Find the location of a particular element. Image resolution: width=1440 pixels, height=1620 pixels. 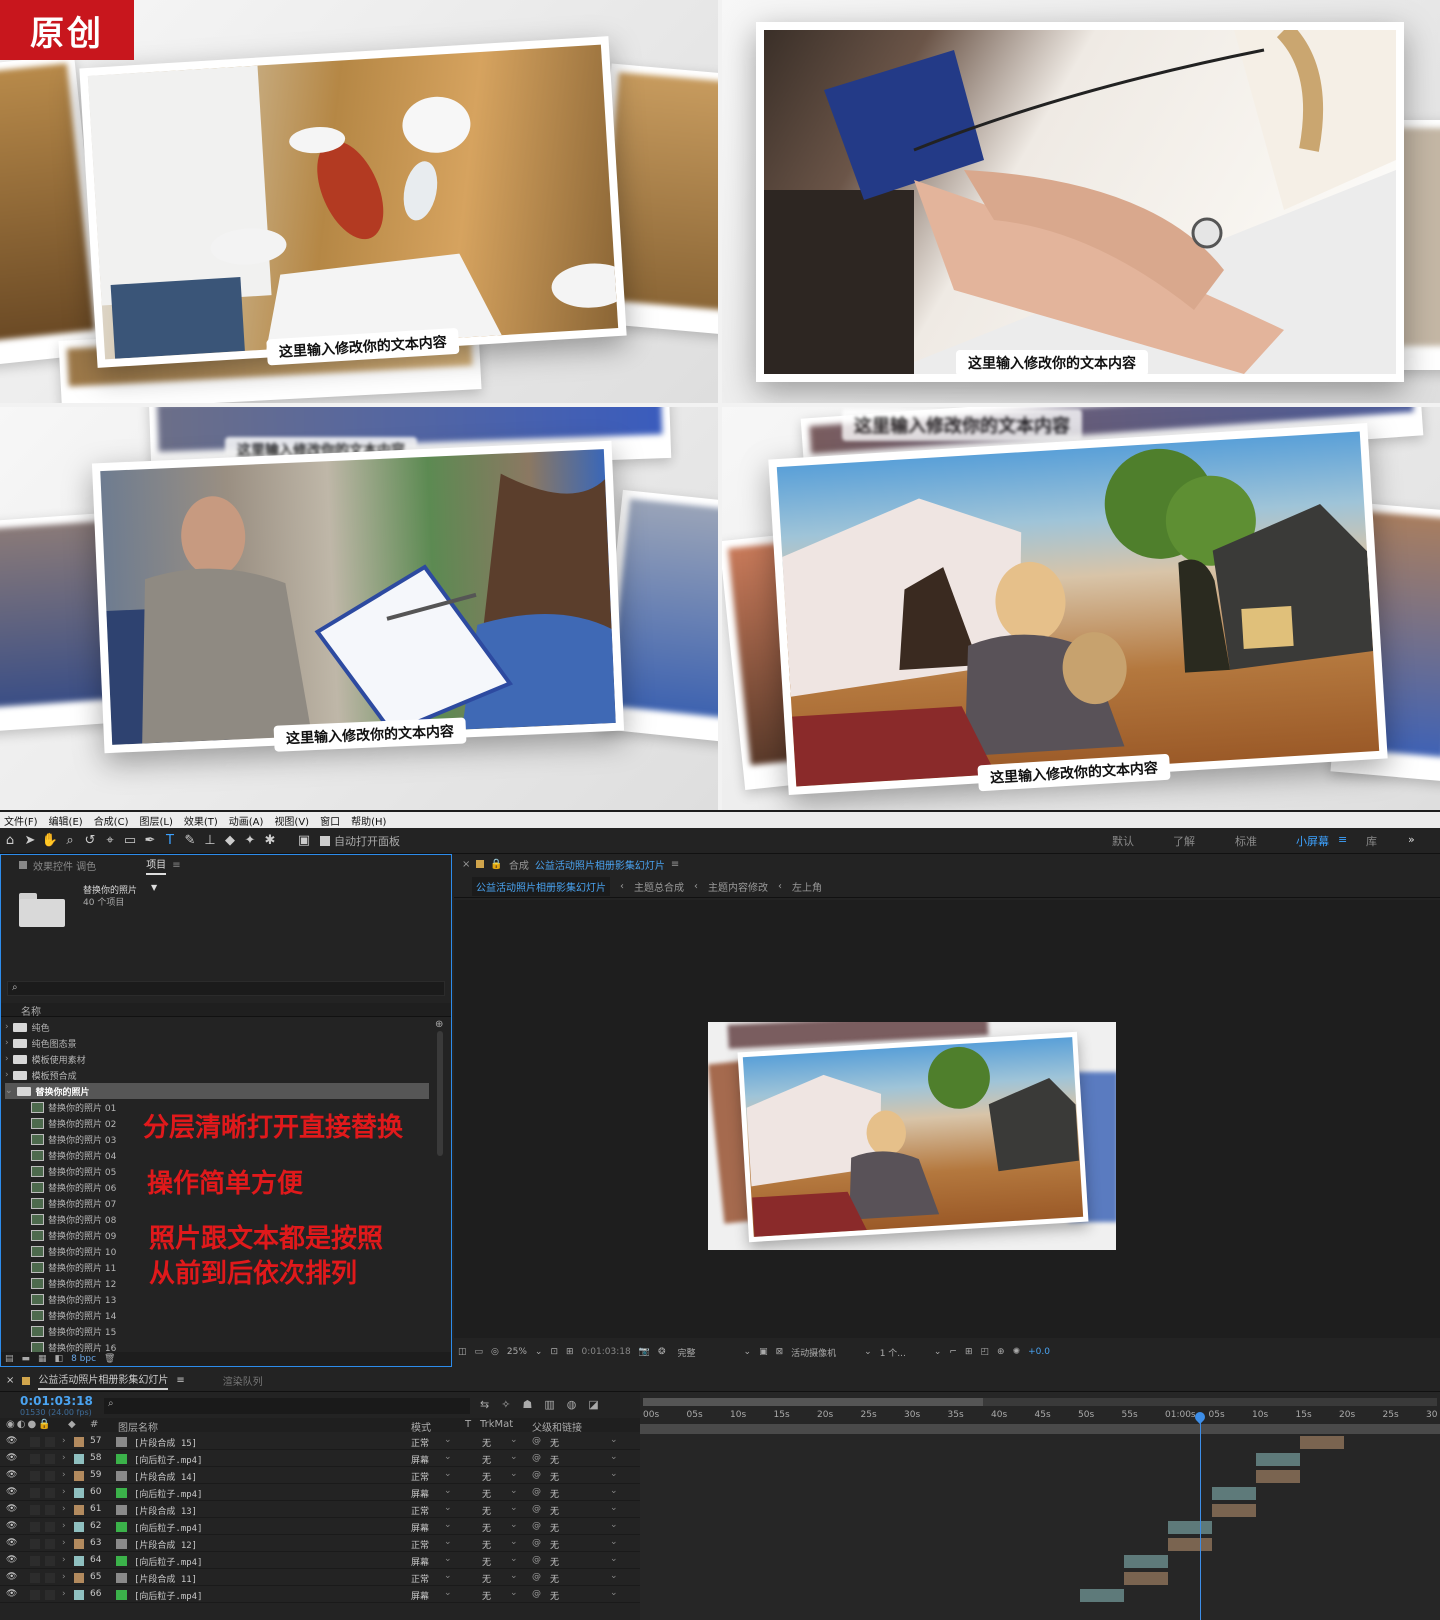

menu-effect: 效果(T) is located at coordinates (201, 820).